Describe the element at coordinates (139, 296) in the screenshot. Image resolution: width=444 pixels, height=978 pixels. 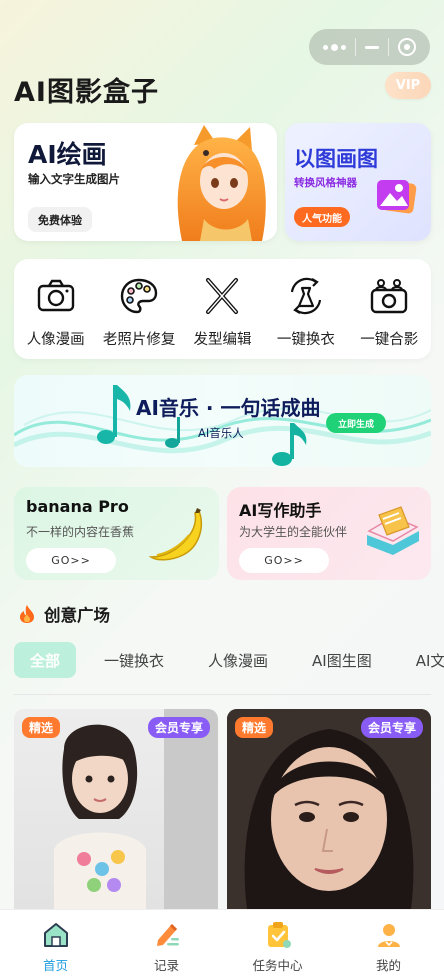
I see `palette-icon` at that location.